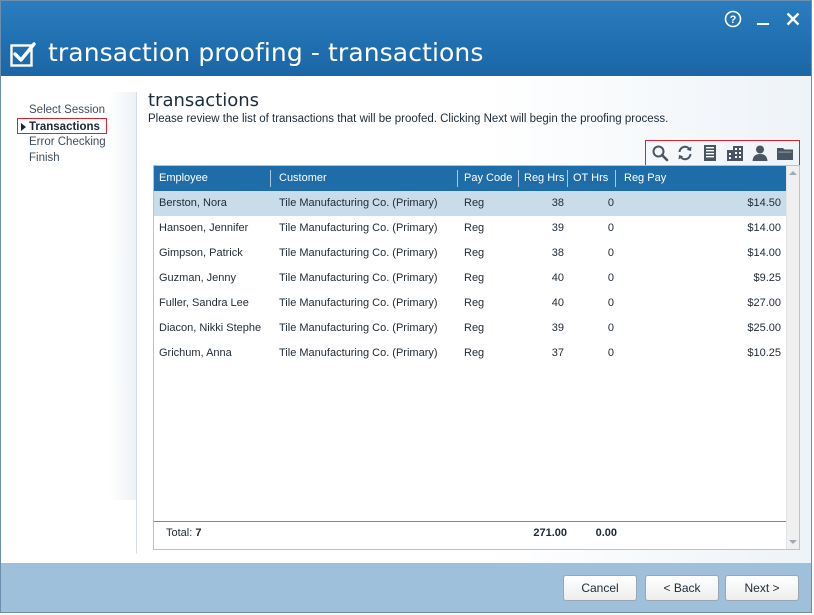 The height and width of the screenshot is (615, 814). What do you see at coordinates (764, 303) in the screenshot?
I see `cell-reg-pay: $27.00` at bounding box center [764, 303].